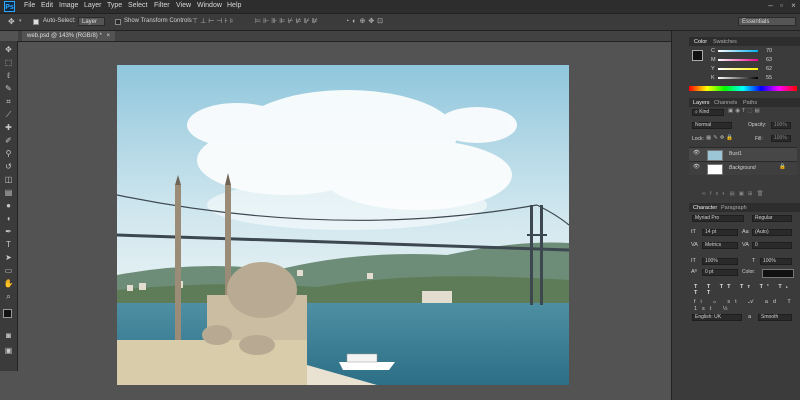 The height and width of the screenshot is (400, 800). What do you see at coordinates (8, 140) in the screenshot?
I see `brush-tool-icon: ✐` at bounding box center [8, 140].